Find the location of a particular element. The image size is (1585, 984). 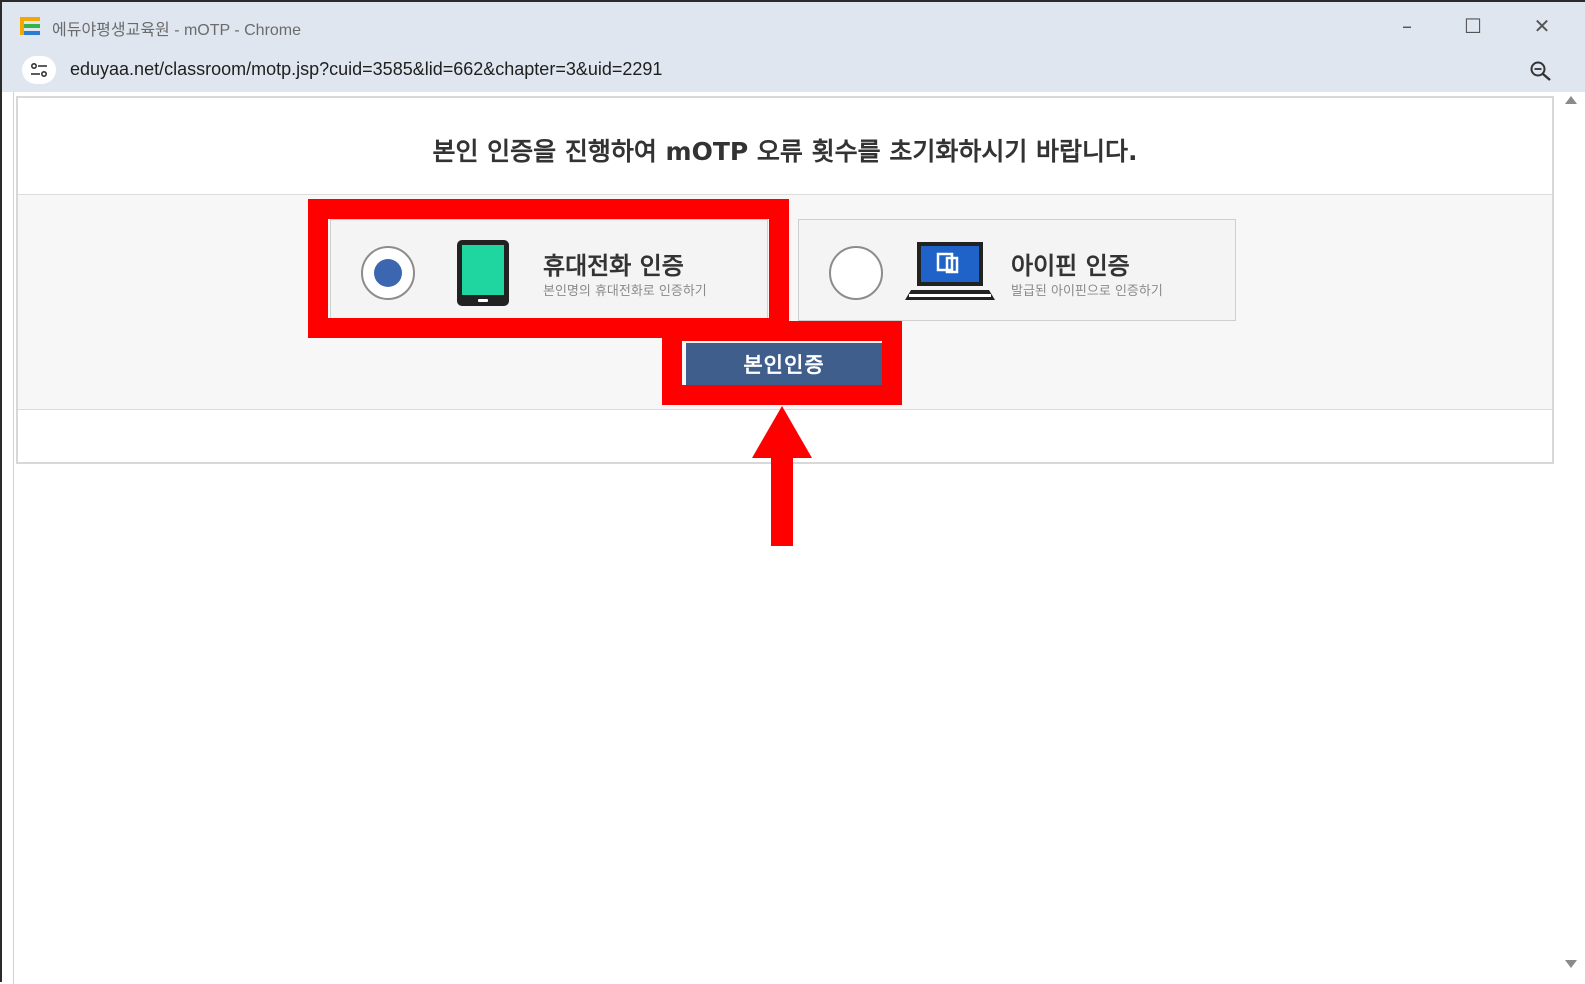

highlight-verify-button is located at coordinates (782, 363).